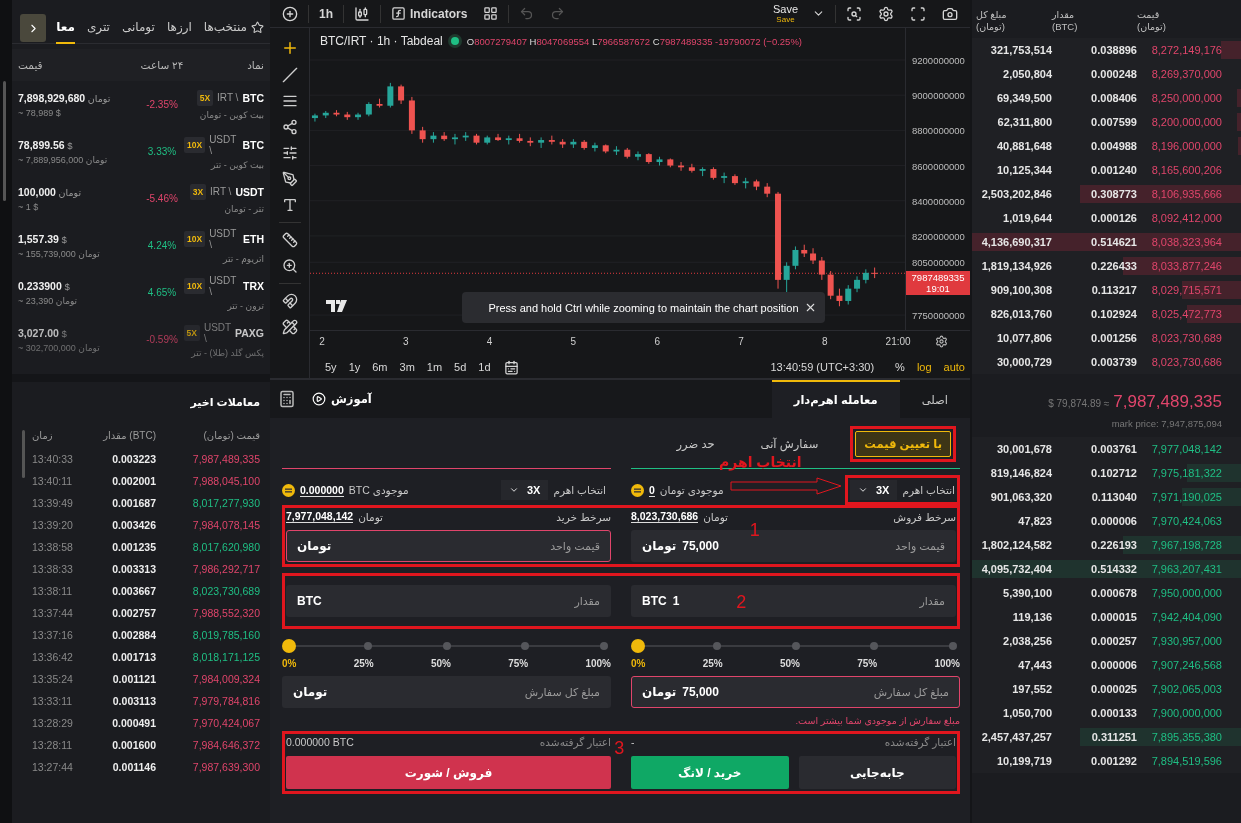  Describe the element at coordinates (1113, 497) in the screenshot. I see `order-amount: 0.113040` at that location.